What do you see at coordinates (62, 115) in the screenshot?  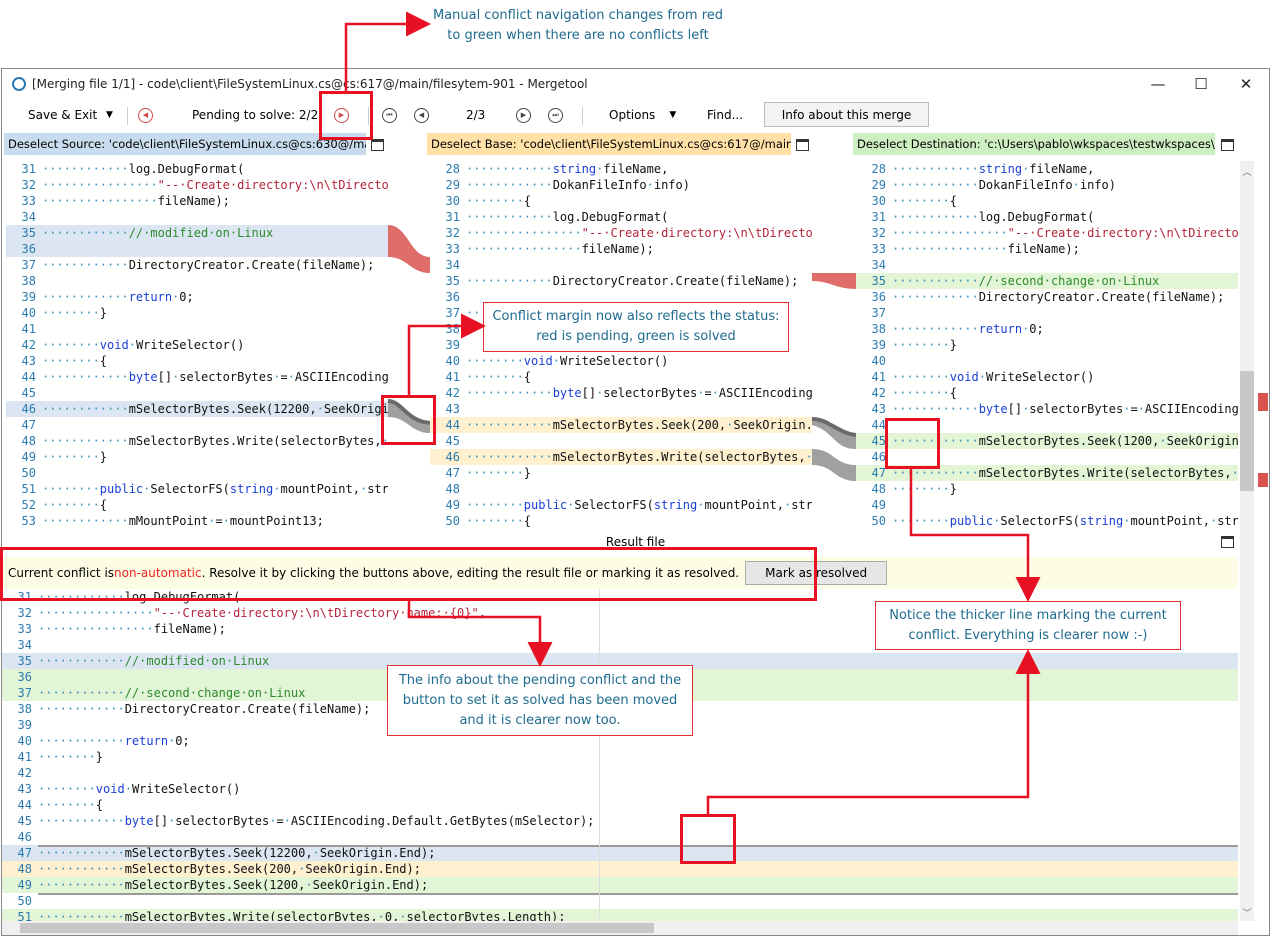 I see `save-exit-button: Save & Exit` at bounding box center [62, 115].